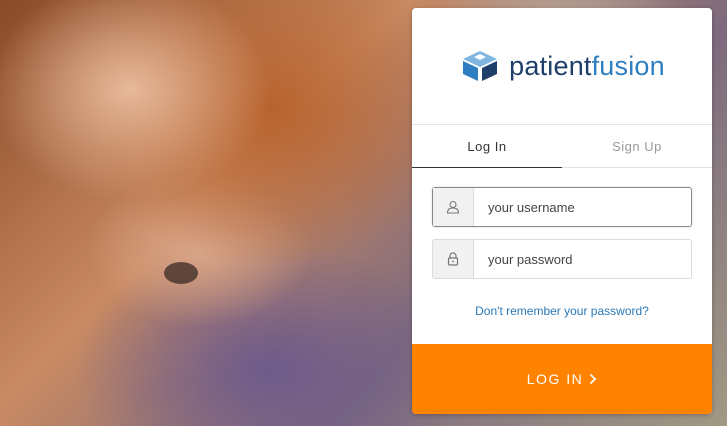 This screenshot has width=727, height=426. What do you see at coordinates (628, 65) in the screenshot?
I see `brand-name-part2: fusion` at bounding box center [628, 65].